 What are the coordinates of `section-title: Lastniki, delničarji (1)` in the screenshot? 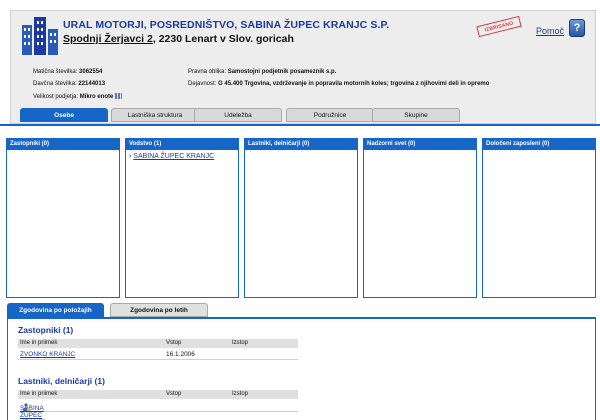 It's located at (61, 381).